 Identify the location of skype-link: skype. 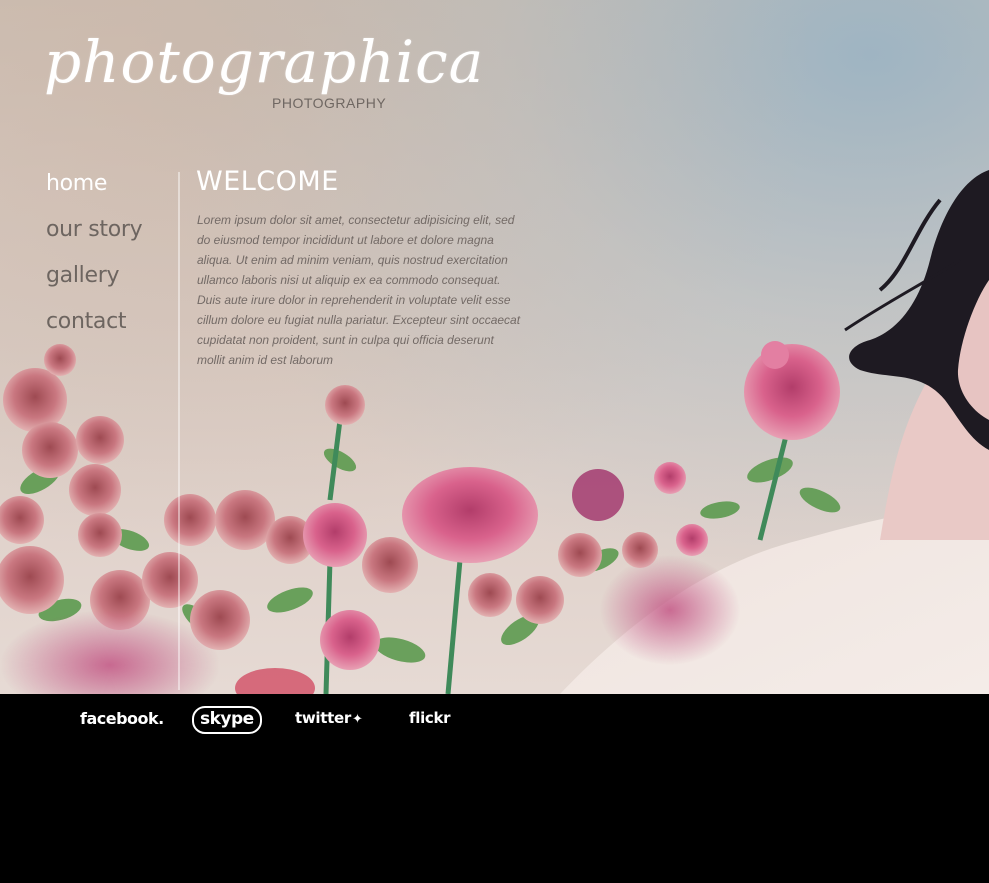
(227, 720).